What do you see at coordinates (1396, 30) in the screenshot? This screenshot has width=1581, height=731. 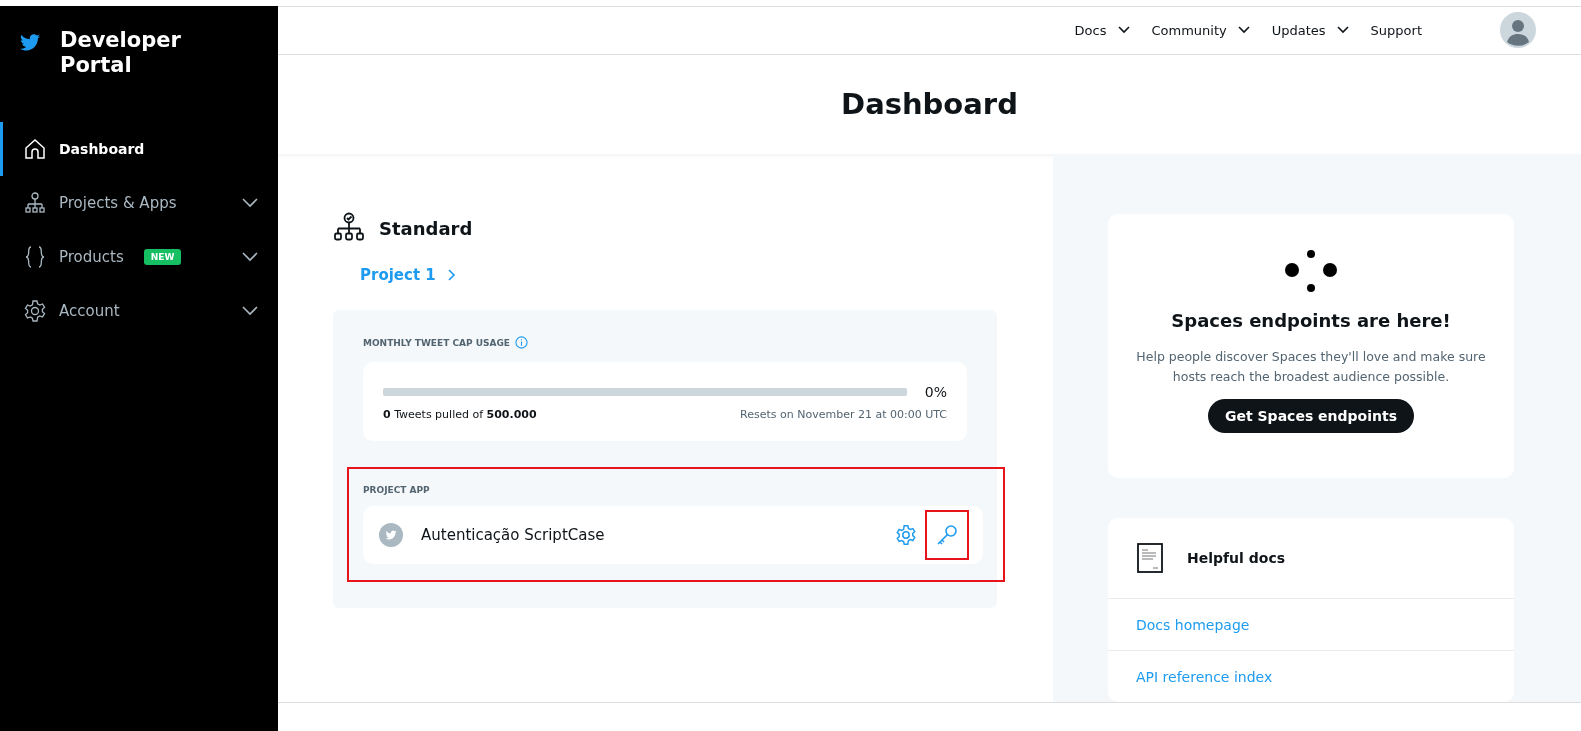 I see `nav-link: Support` at bounding box center [1396, 30].